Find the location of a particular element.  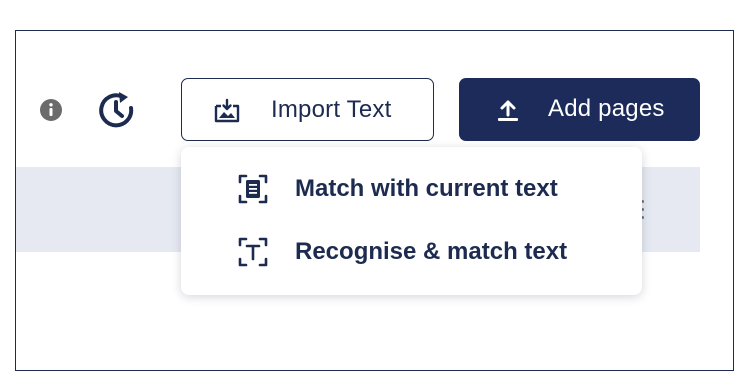

add-pages-label: Add pages is located at coordinates (606, 108).